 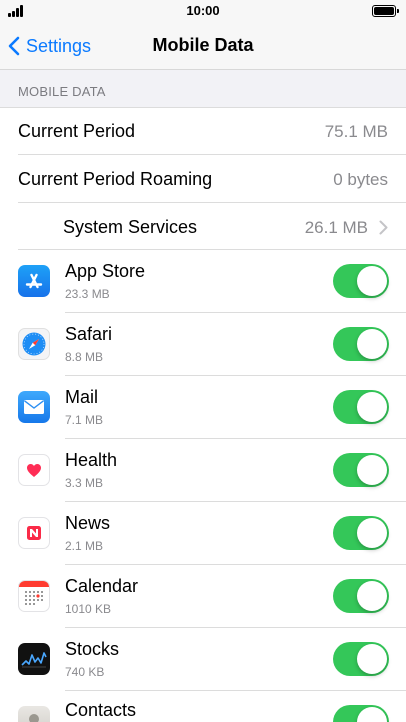 What do you see at coordinates (203, 281) in the screenshot?
I see `app-row-app-store: App Store 23.3 MB` at bounding box center [203, 281].